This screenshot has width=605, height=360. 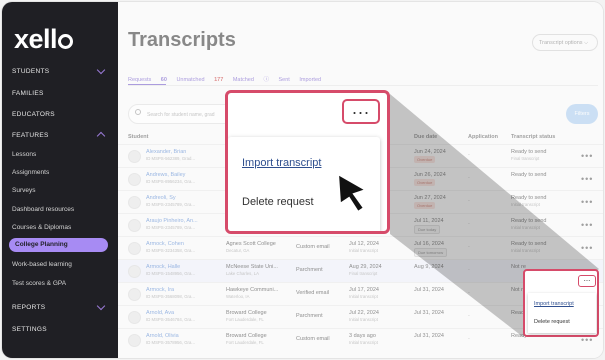 I want to click on row-action-menu: Import transcript Delete request, so click(x=562, y=313).